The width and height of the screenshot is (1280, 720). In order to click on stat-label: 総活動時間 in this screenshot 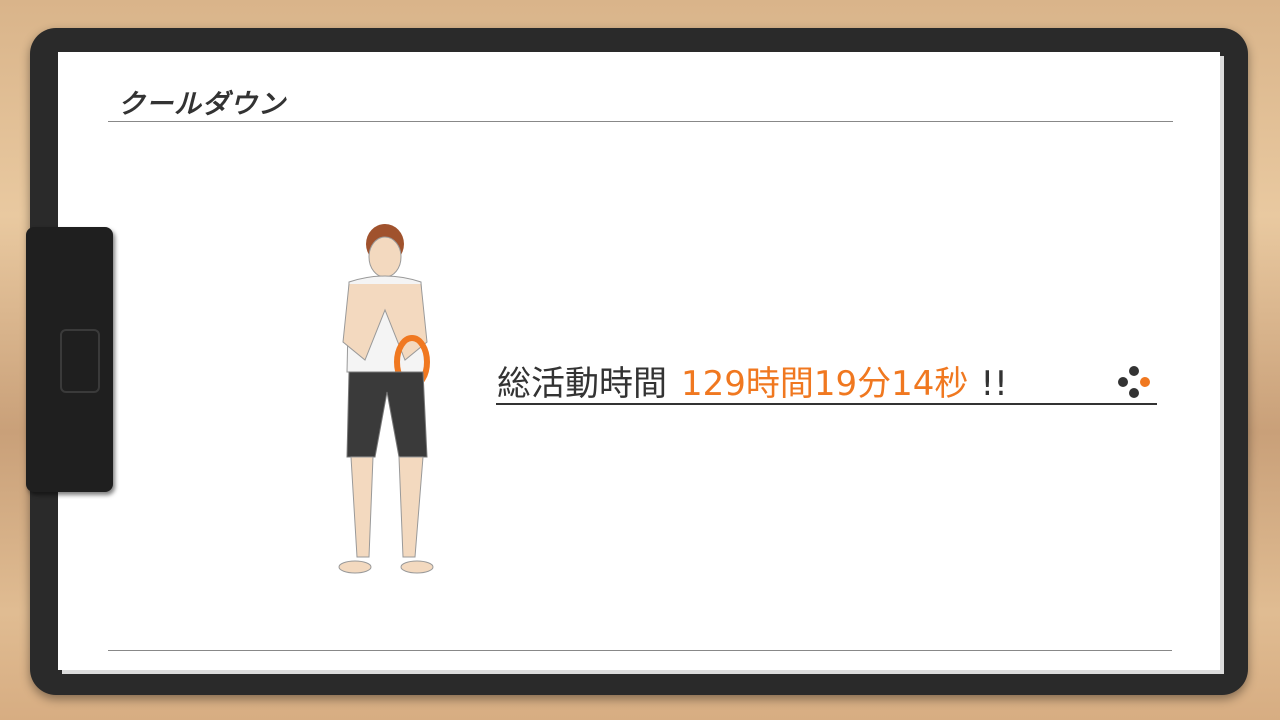, I will do `click(582, 384)`.